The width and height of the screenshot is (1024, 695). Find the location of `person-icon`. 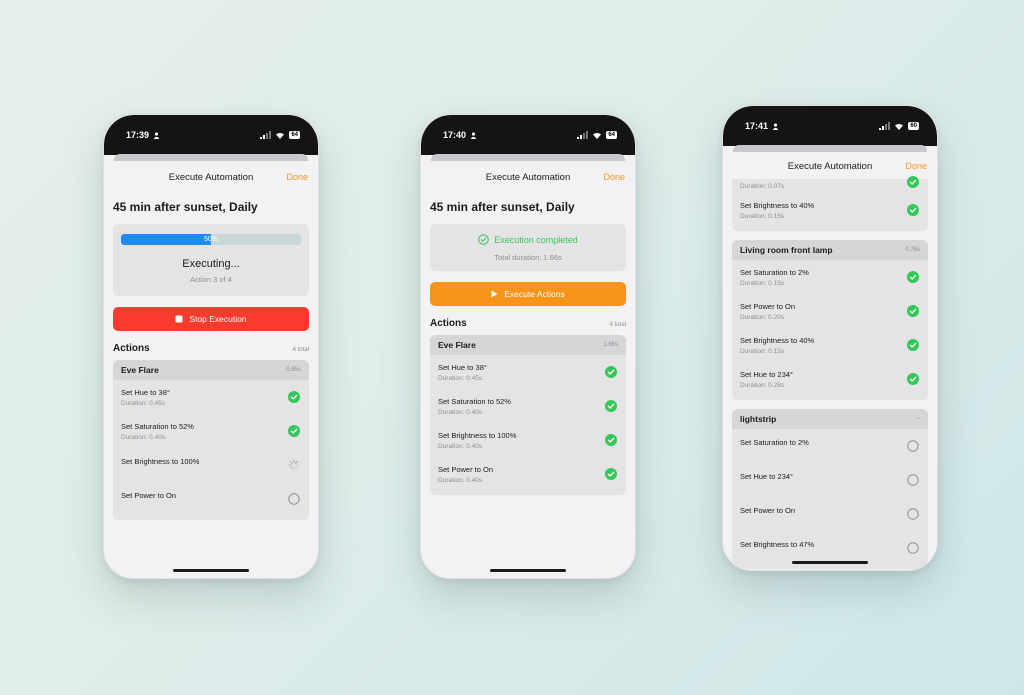

person-icon is located at coordinates (473, 135).